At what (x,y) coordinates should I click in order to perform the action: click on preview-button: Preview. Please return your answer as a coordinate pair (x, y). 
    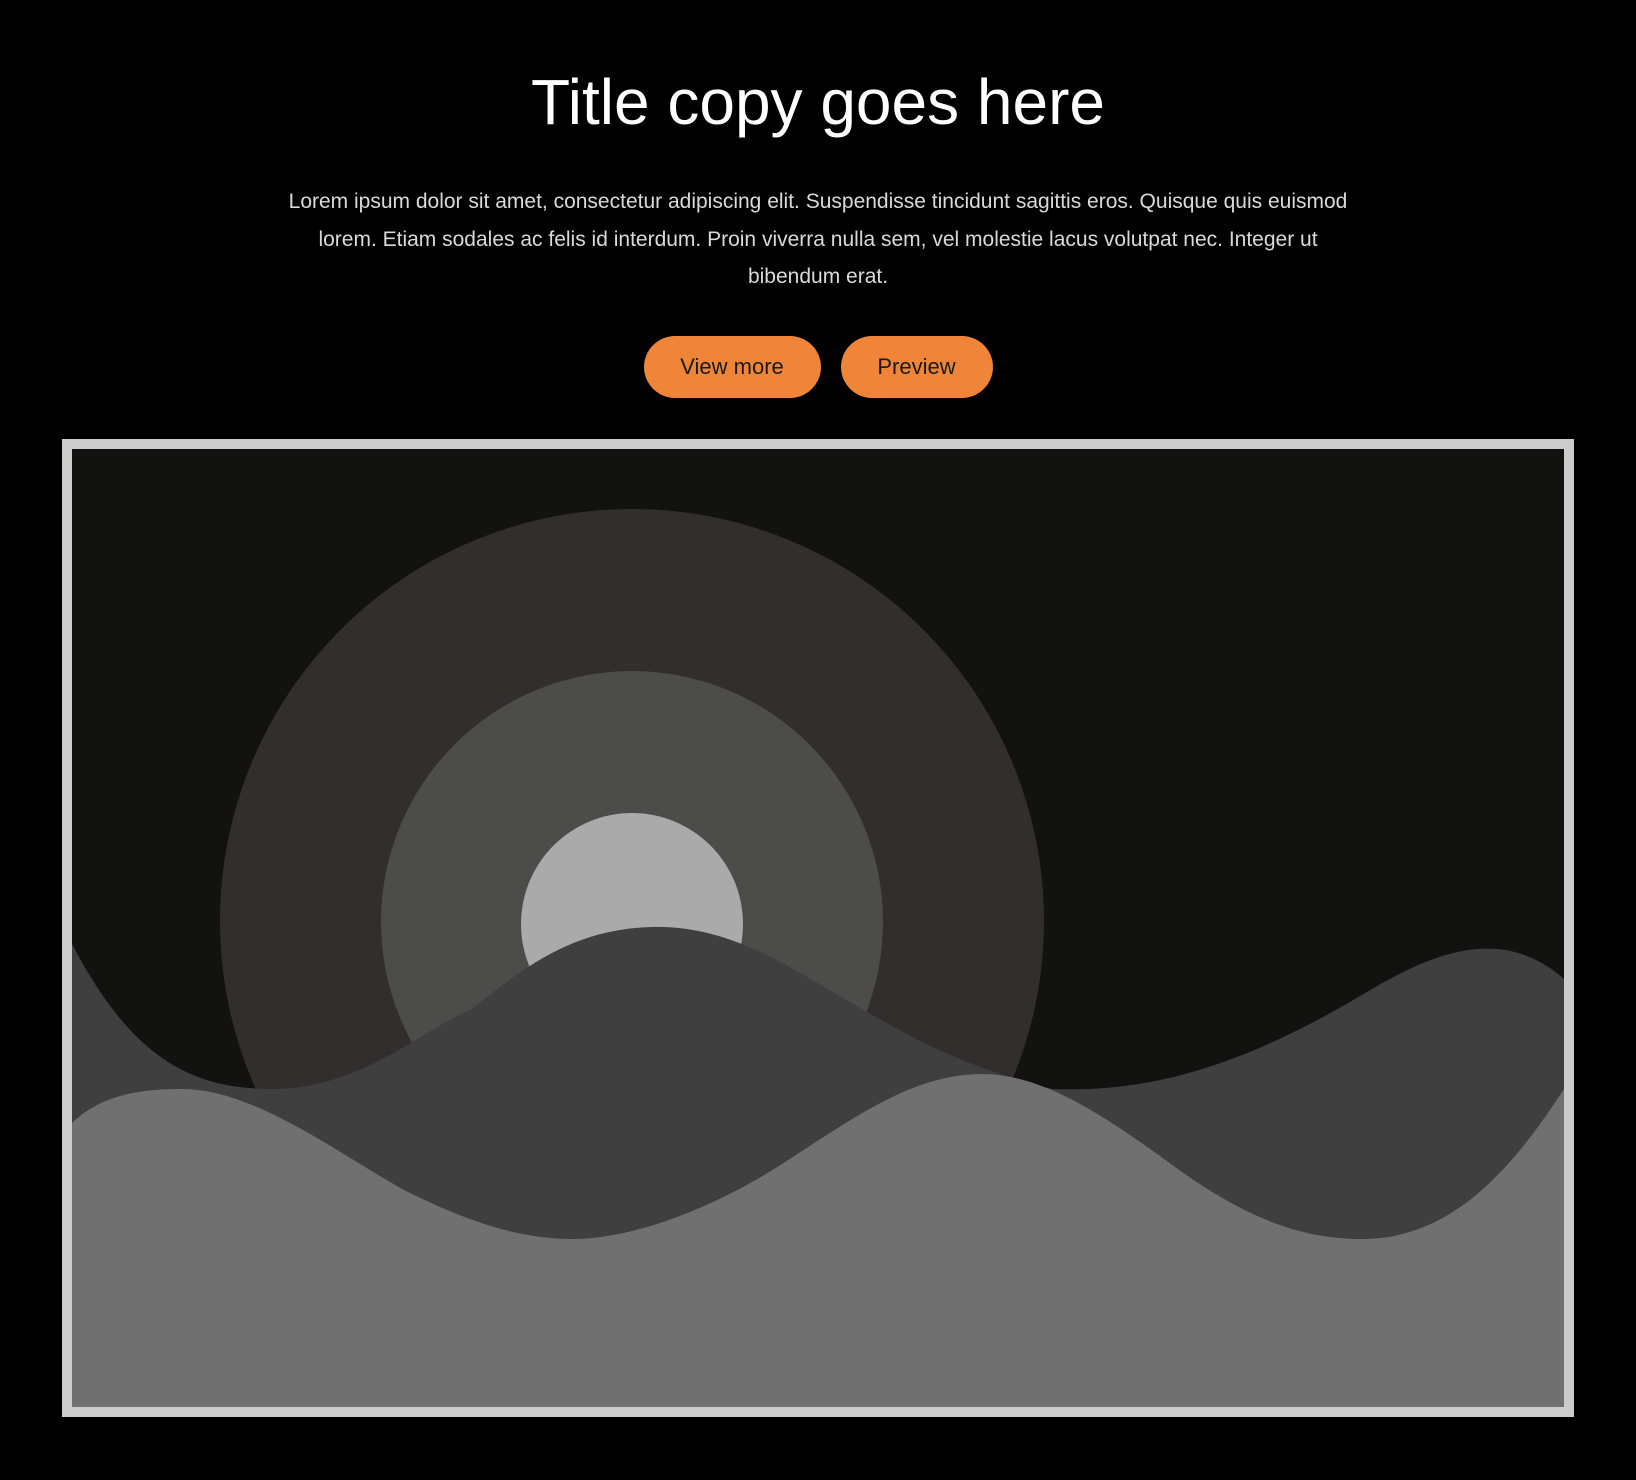
    Looking at the image, I should click on (916, 367).